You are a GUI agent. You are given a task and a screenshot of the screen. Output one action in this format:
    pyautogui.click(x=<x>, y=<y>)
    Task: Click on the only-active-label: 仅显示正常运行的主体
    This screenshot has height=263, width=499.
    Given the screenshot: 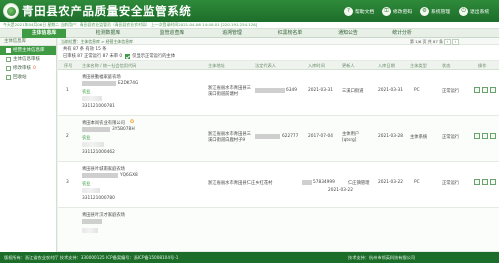 What is the action you would take?
    pyautogui.click(x=154, y=56)
    